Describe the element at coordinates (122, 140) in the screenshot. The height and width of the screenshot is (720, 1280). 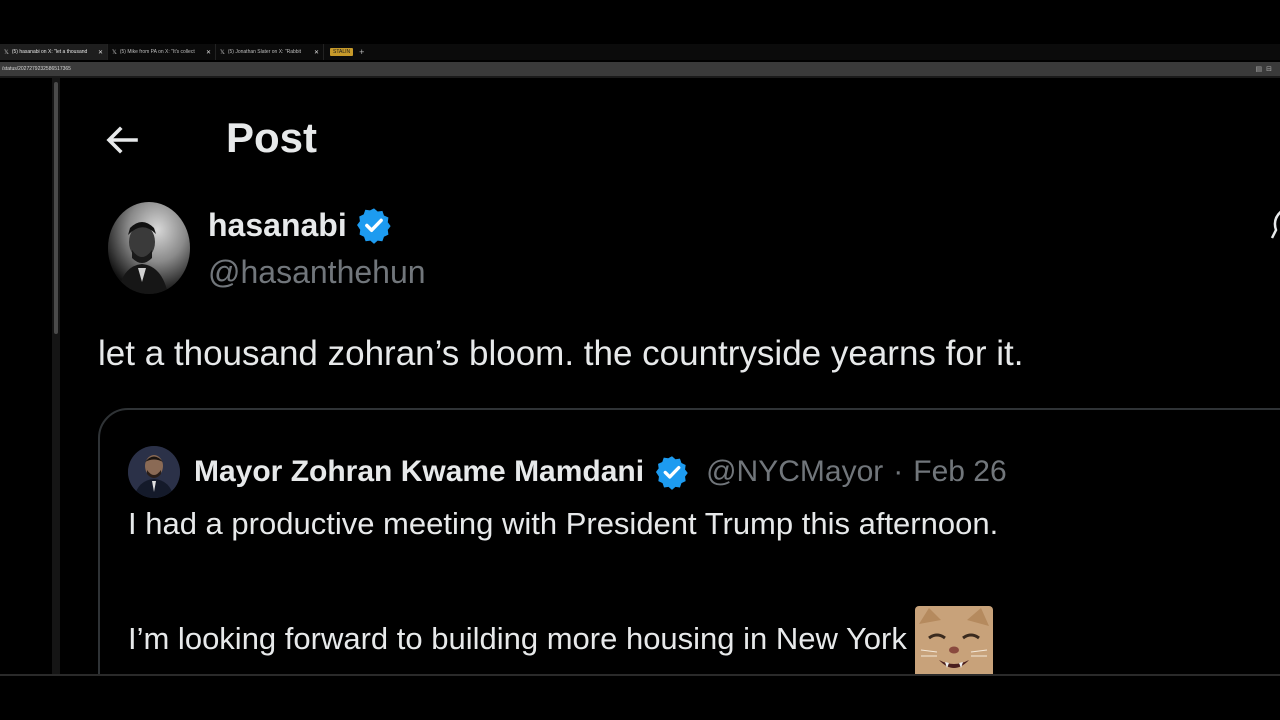
I see `arrow-left-icon` at that location.